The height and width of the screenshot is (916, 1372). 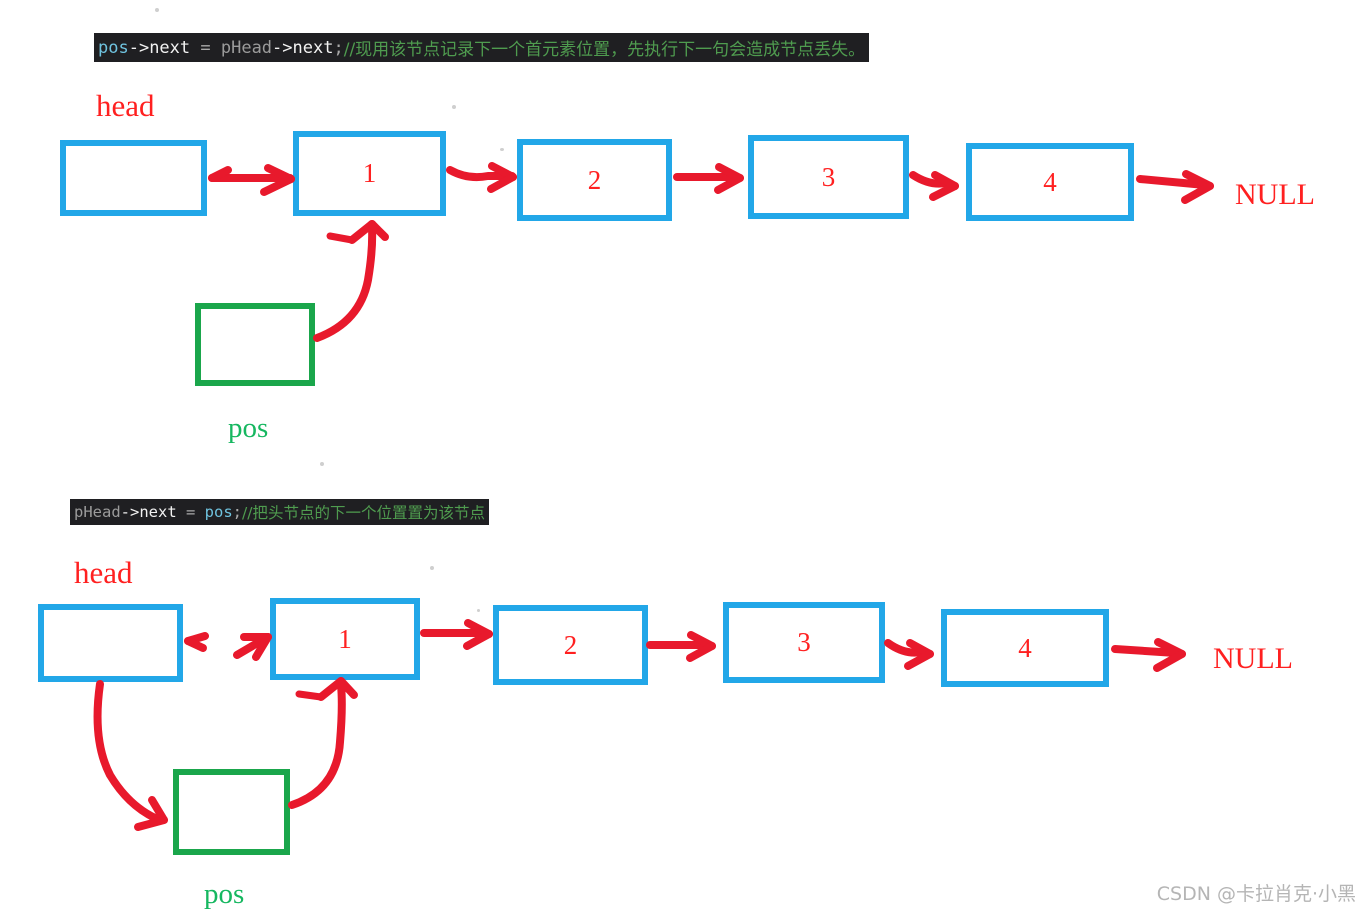 I want to click on code-comment: //现用该节点记录下一个首元素位置，先执行下一句会造成节点丢失。, so click(x=604, y=50).